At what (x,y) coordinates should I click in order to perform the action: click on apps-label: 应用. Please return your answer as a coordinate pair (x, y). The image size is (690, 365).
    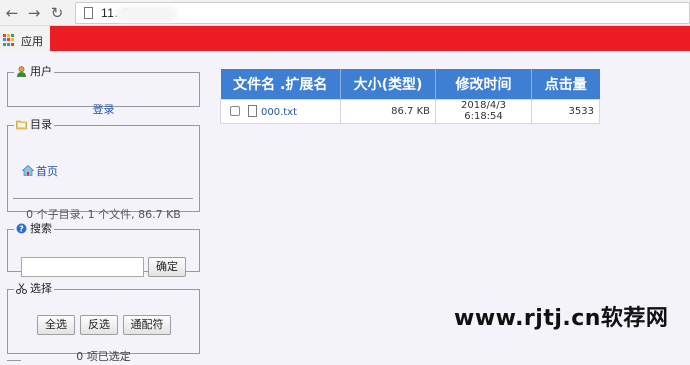
    Looking at the image, I should click on (32, 41).